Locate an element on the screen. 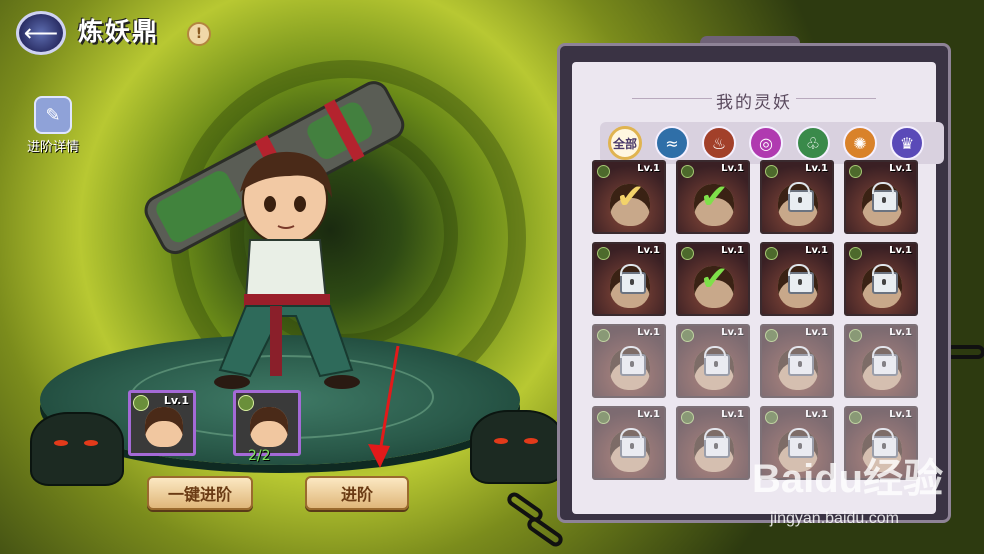 This screenshot has width=984, height=554. filter-element-3-icon: ◎ is located at coordinates (766, 143).